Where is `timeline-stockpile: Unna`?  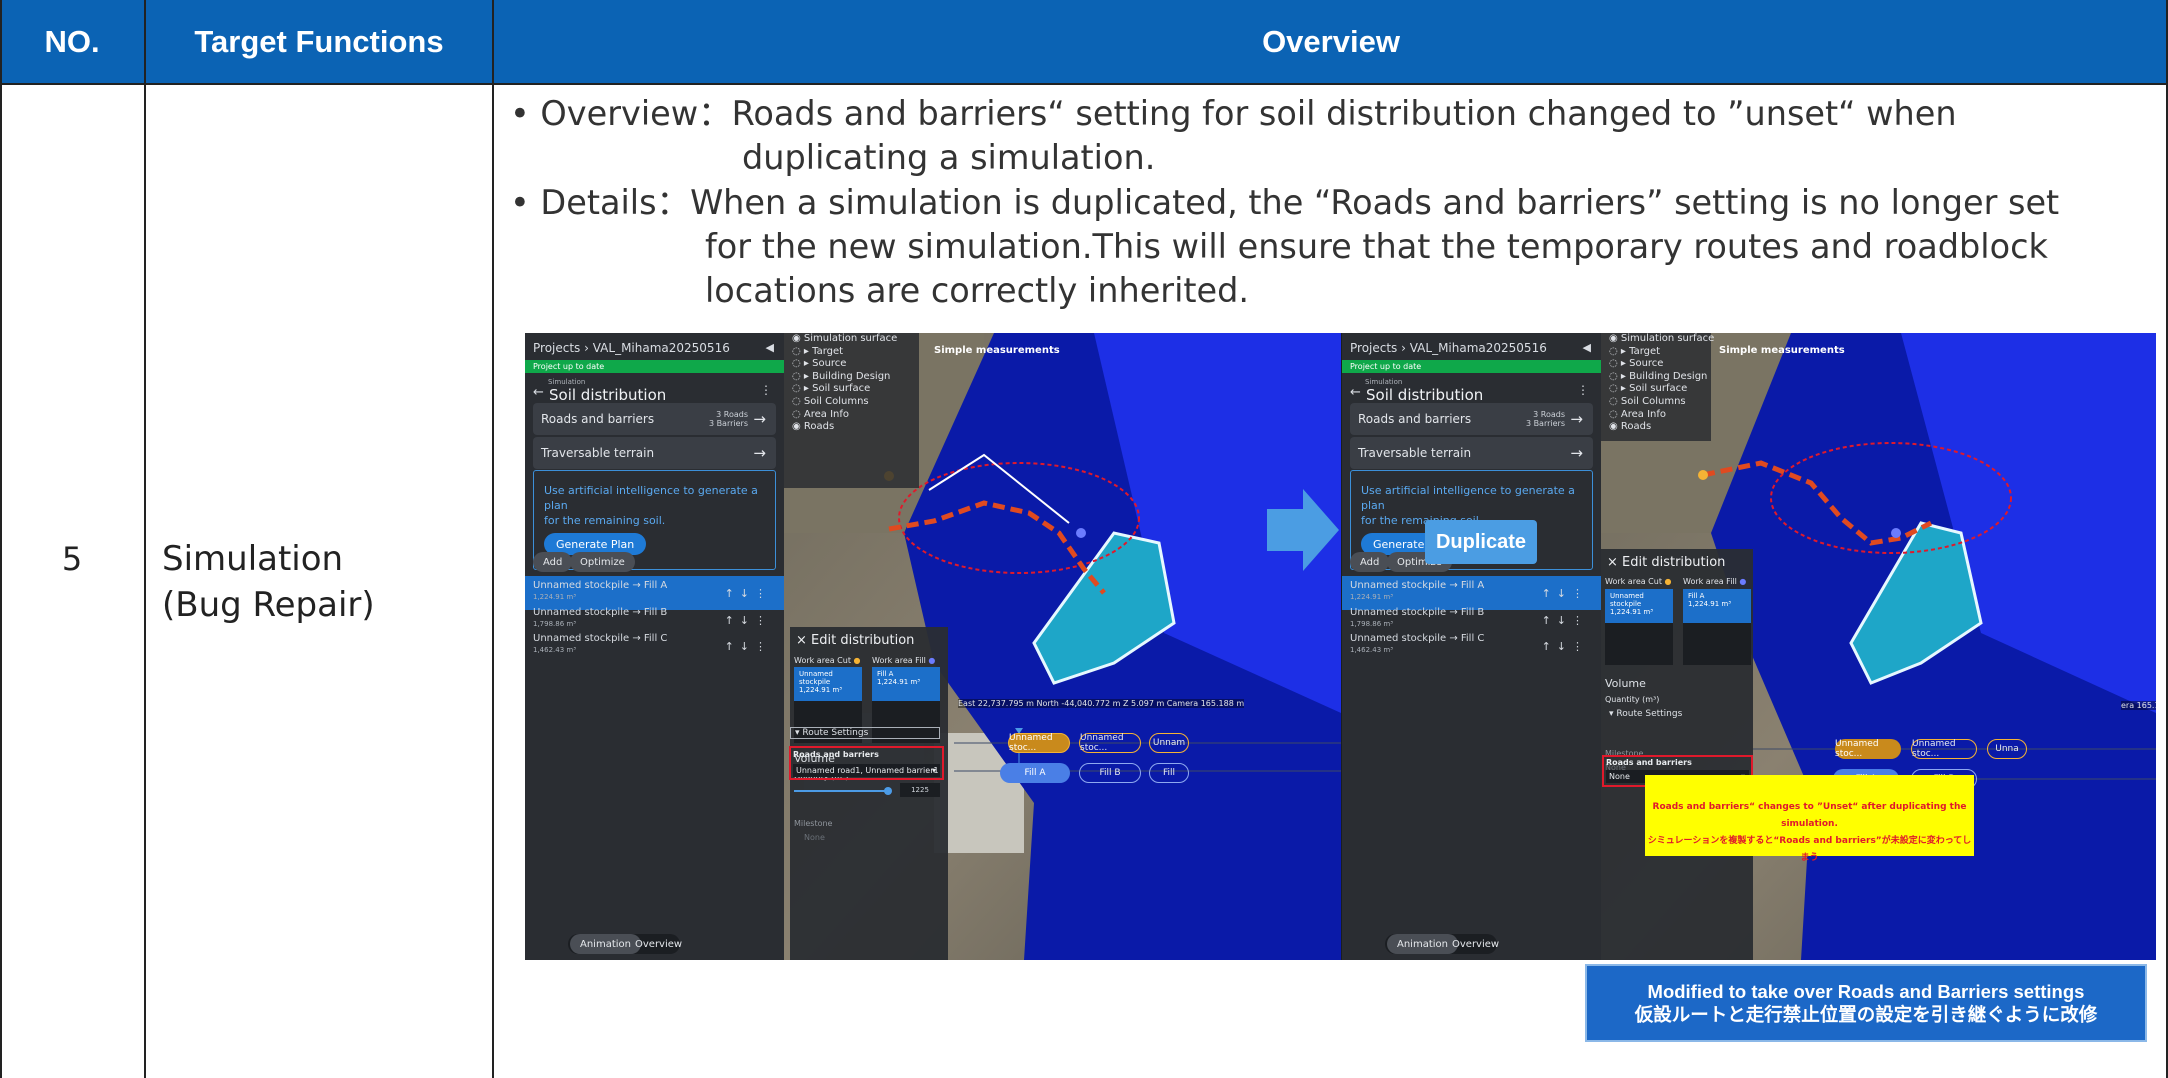
timeline-stockpile: Unna is located at coordinates (2007, 749).